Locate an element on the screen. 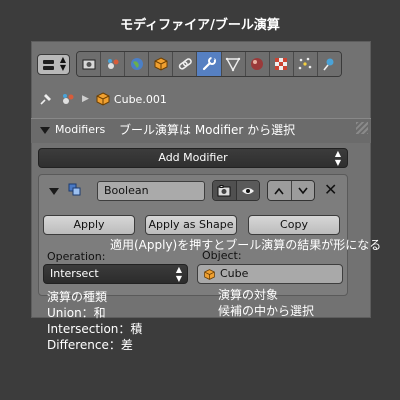  modifier-move-buttons is located at coordinates (291, 190).